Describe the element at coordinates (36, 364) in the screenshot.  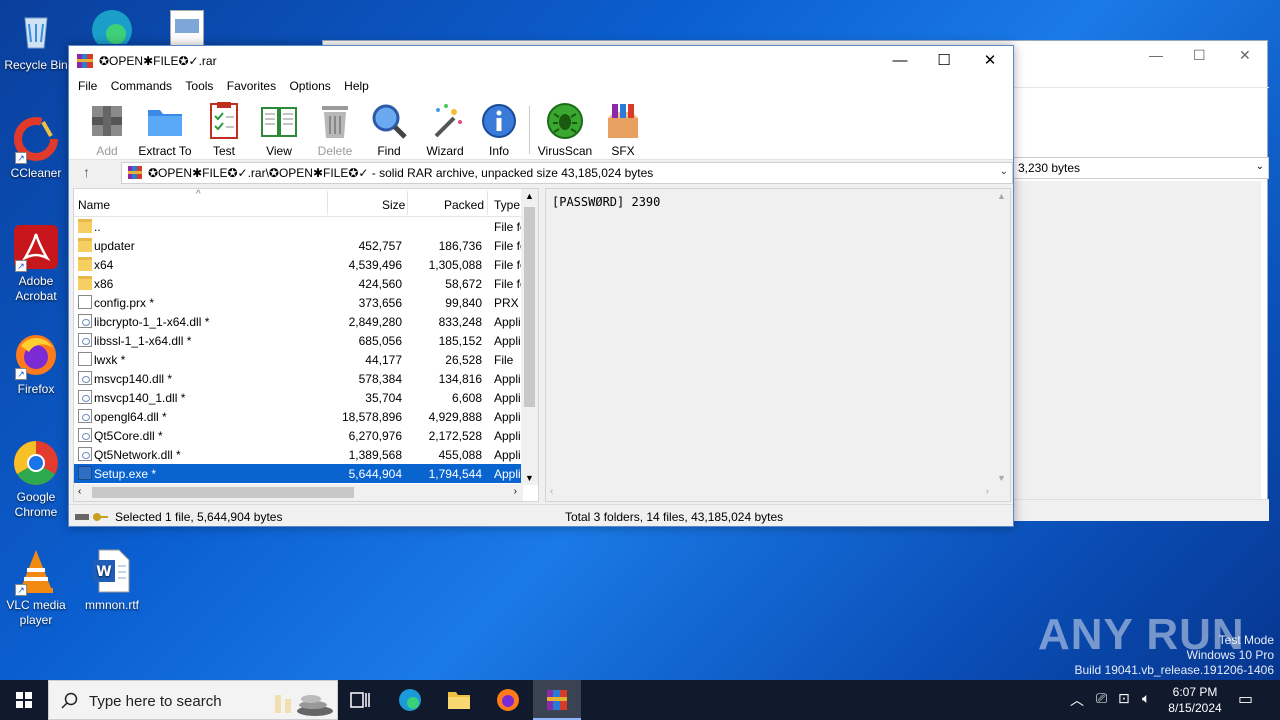
I see `desktop-icon-firefox: ↗ Firefox` at that location.